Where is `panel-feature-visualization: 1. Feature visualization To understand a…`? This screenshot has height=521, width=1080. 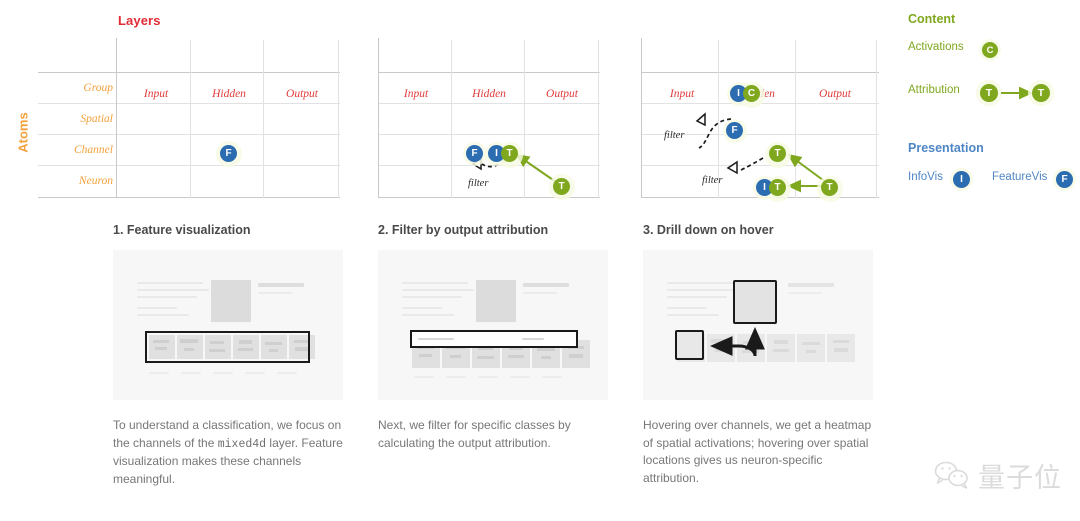
panel-feature-visualization: 1. Feature visualization To understand a… is located at coordinates (228, 355).